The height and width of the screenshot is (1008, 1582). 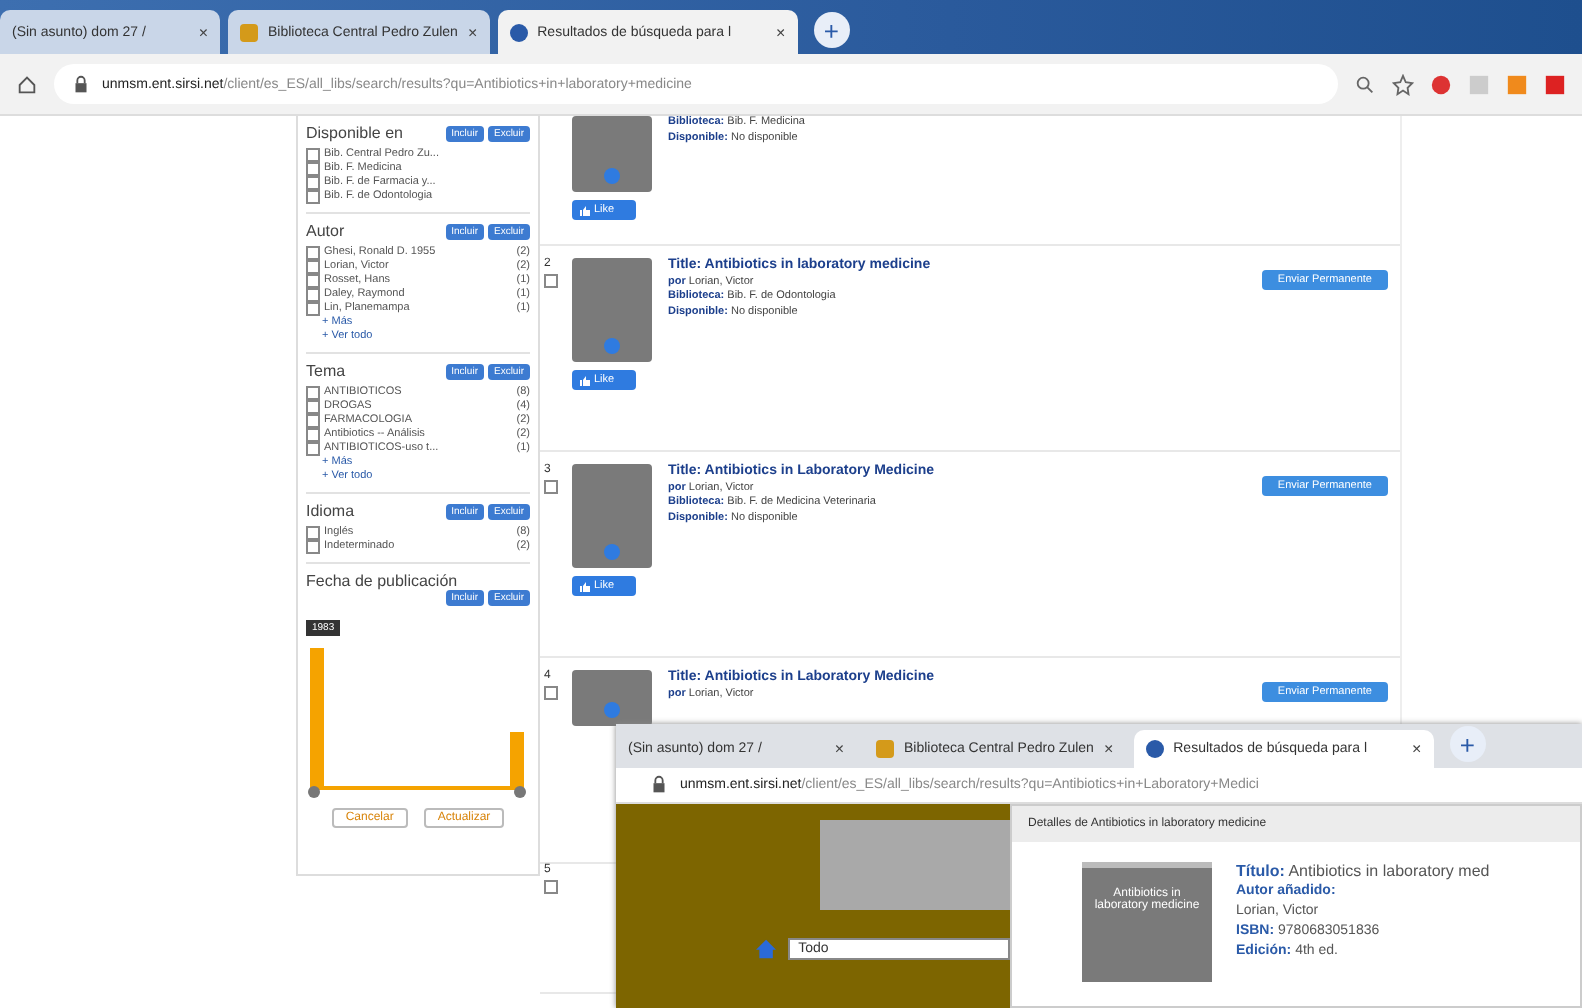 I want to click on facet-title: Tema, so click(x=326, y=371).